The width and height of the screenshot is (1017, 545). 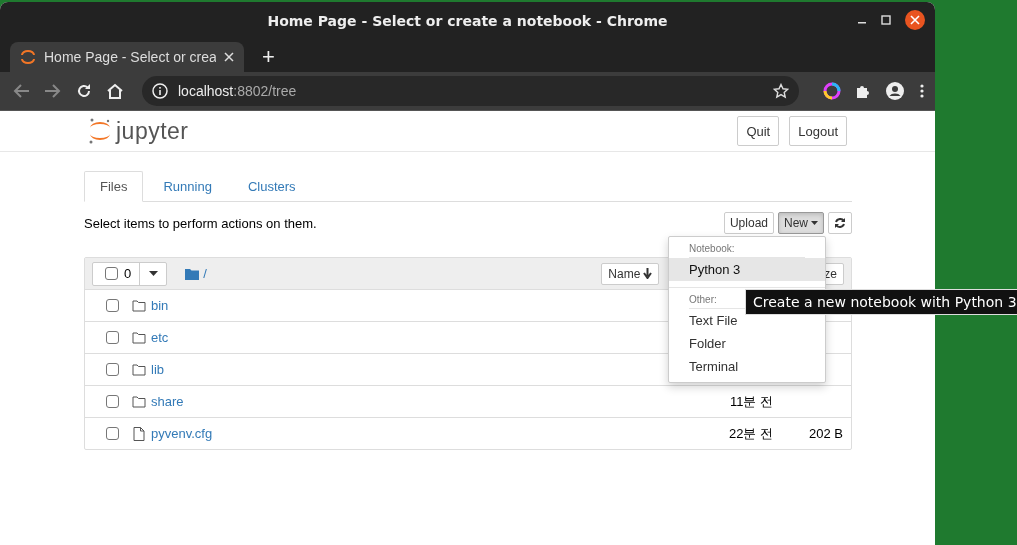 I want to click on window-title: Home Page - Select or create a notebook - Chrome, so click(x=467, y=21).